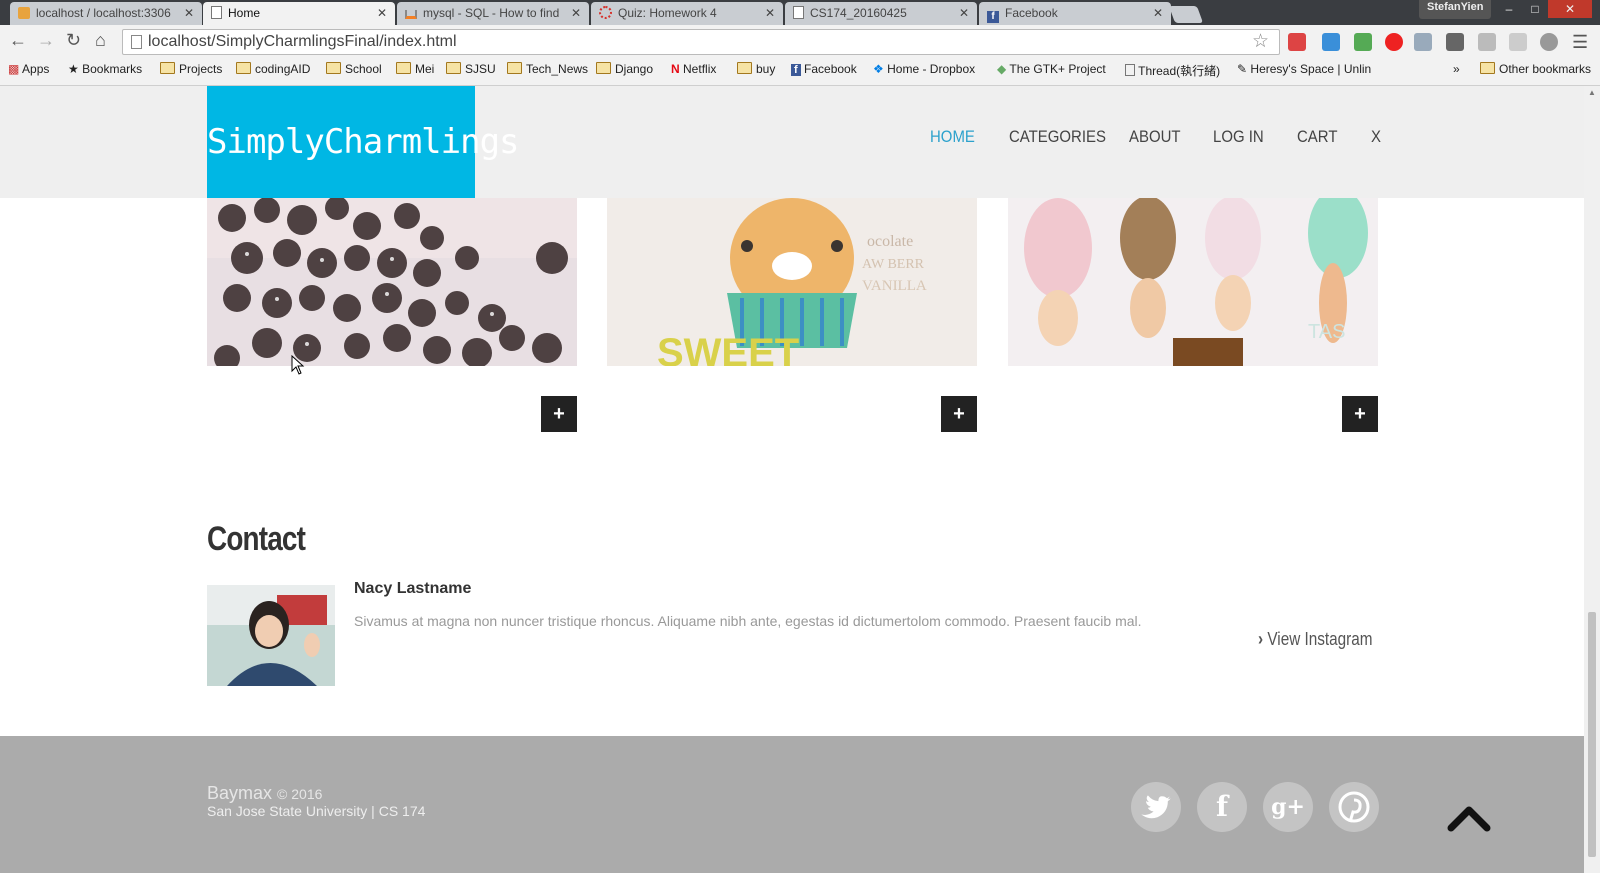 This screenshot has width=1600, height=873. What do you see at coordinates (798, 12) in the screenshot?
I see `page-icon` at bounding box center [798, 12].